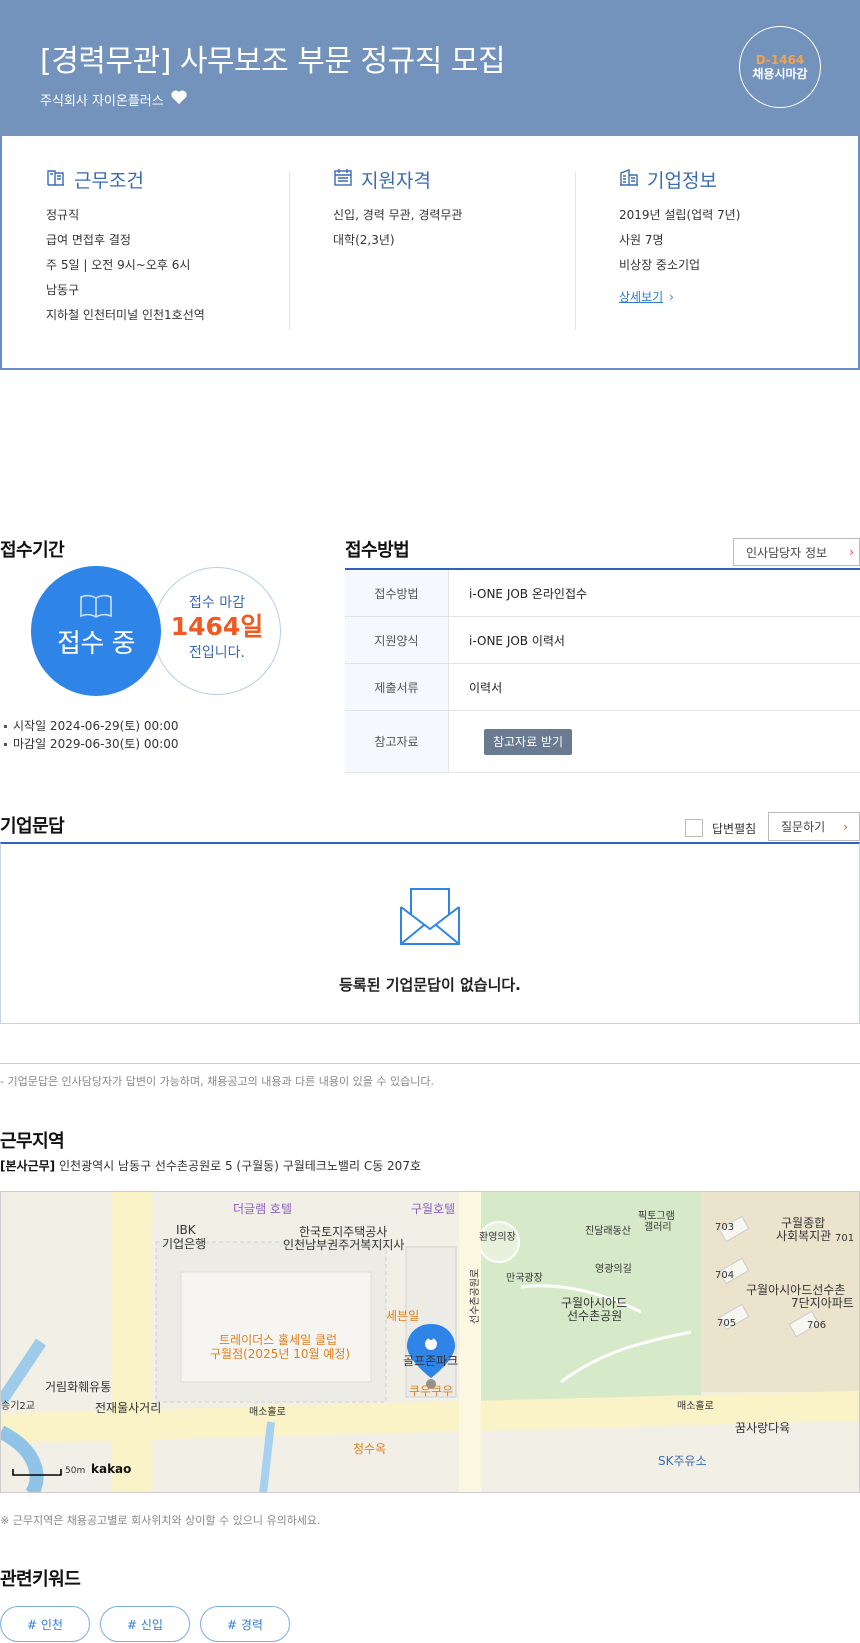 This screenshot has width=860, height=1643. Describe the element at coordinates (96, 608) in the screenshot. I see `book-icon` at that location.